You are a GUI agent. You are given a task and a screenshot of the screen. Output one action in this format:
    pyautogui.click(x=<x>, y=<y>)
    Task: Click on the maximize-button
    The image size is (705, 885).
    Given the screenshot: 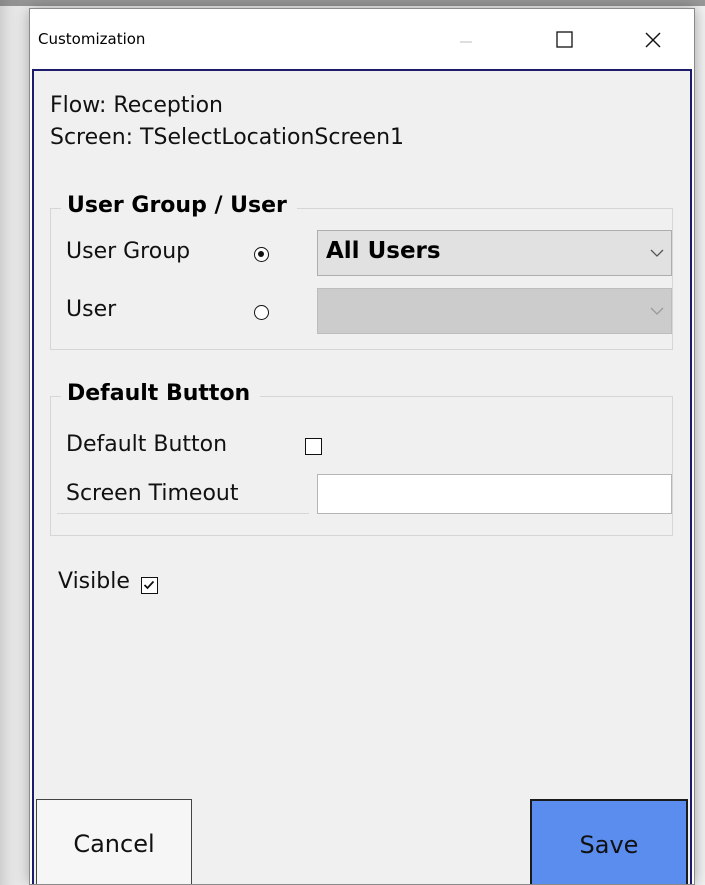 What is the action you would take?
    pyautogui.click(x=564, y=40)
    